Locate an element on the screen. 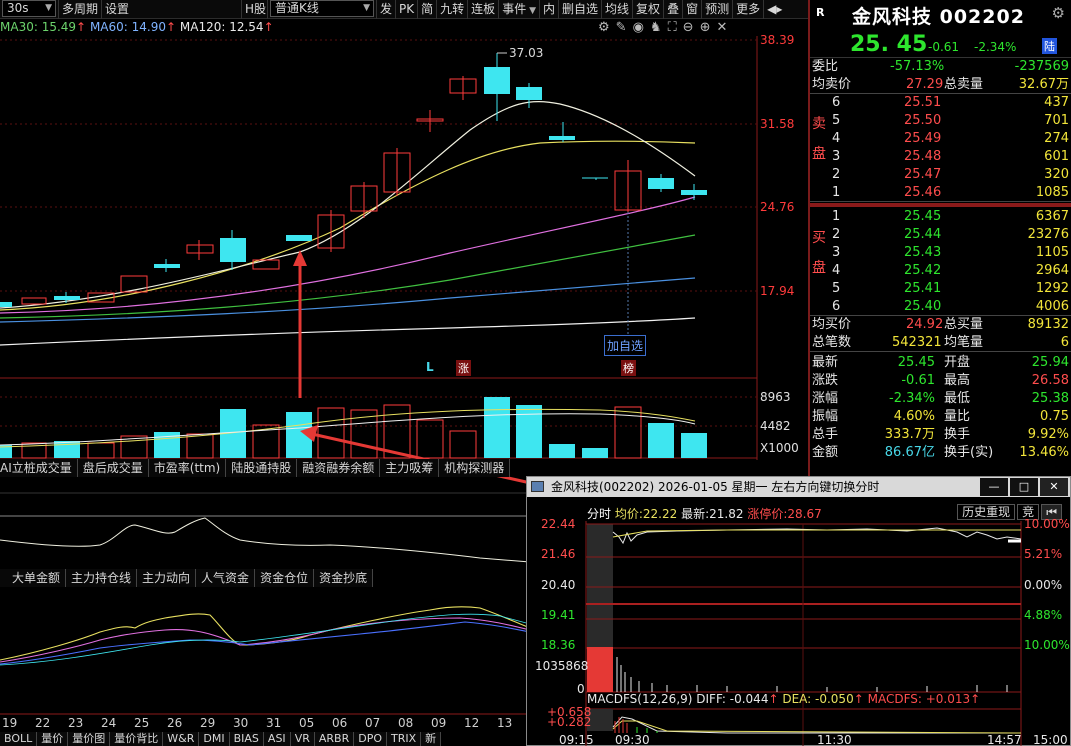 The image size is (1071, 746). bid-price: 25.45 is located at coordinates (923, 216).